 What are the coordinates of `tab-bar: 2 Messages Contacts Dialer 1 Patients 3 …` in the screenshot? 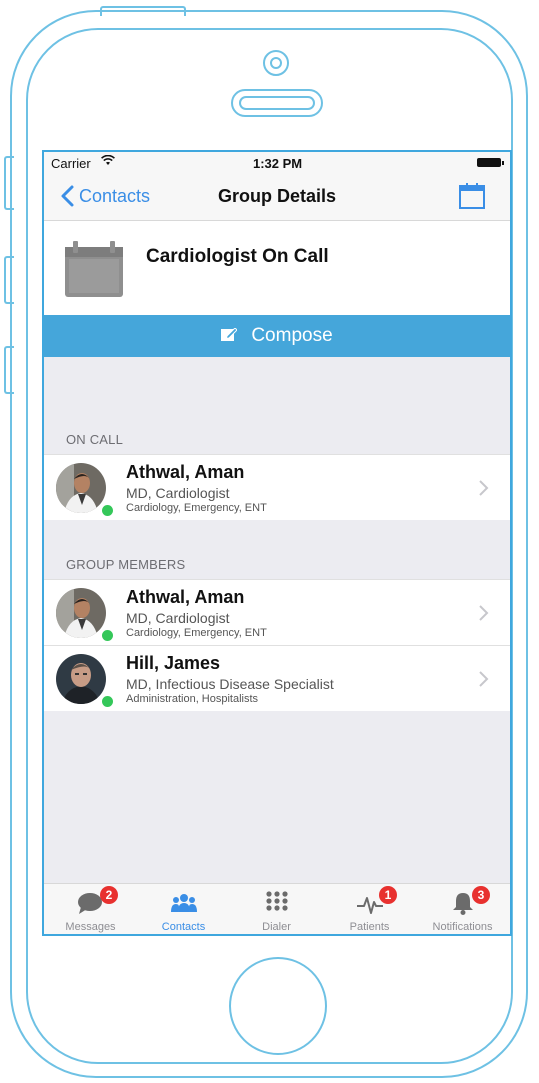 It's located at (277, 908).